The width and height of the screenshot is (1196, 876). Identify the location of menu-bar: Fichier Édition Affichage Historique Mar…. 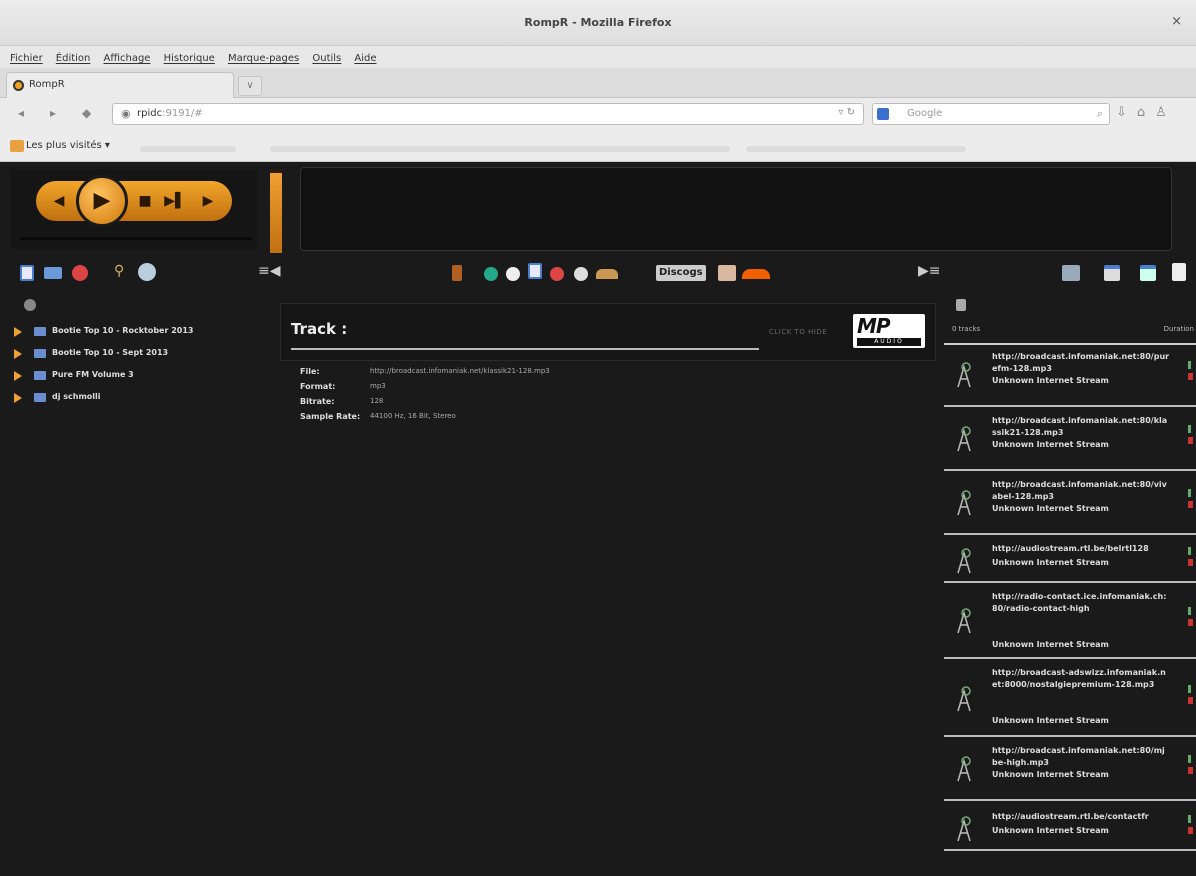
(598, 57).